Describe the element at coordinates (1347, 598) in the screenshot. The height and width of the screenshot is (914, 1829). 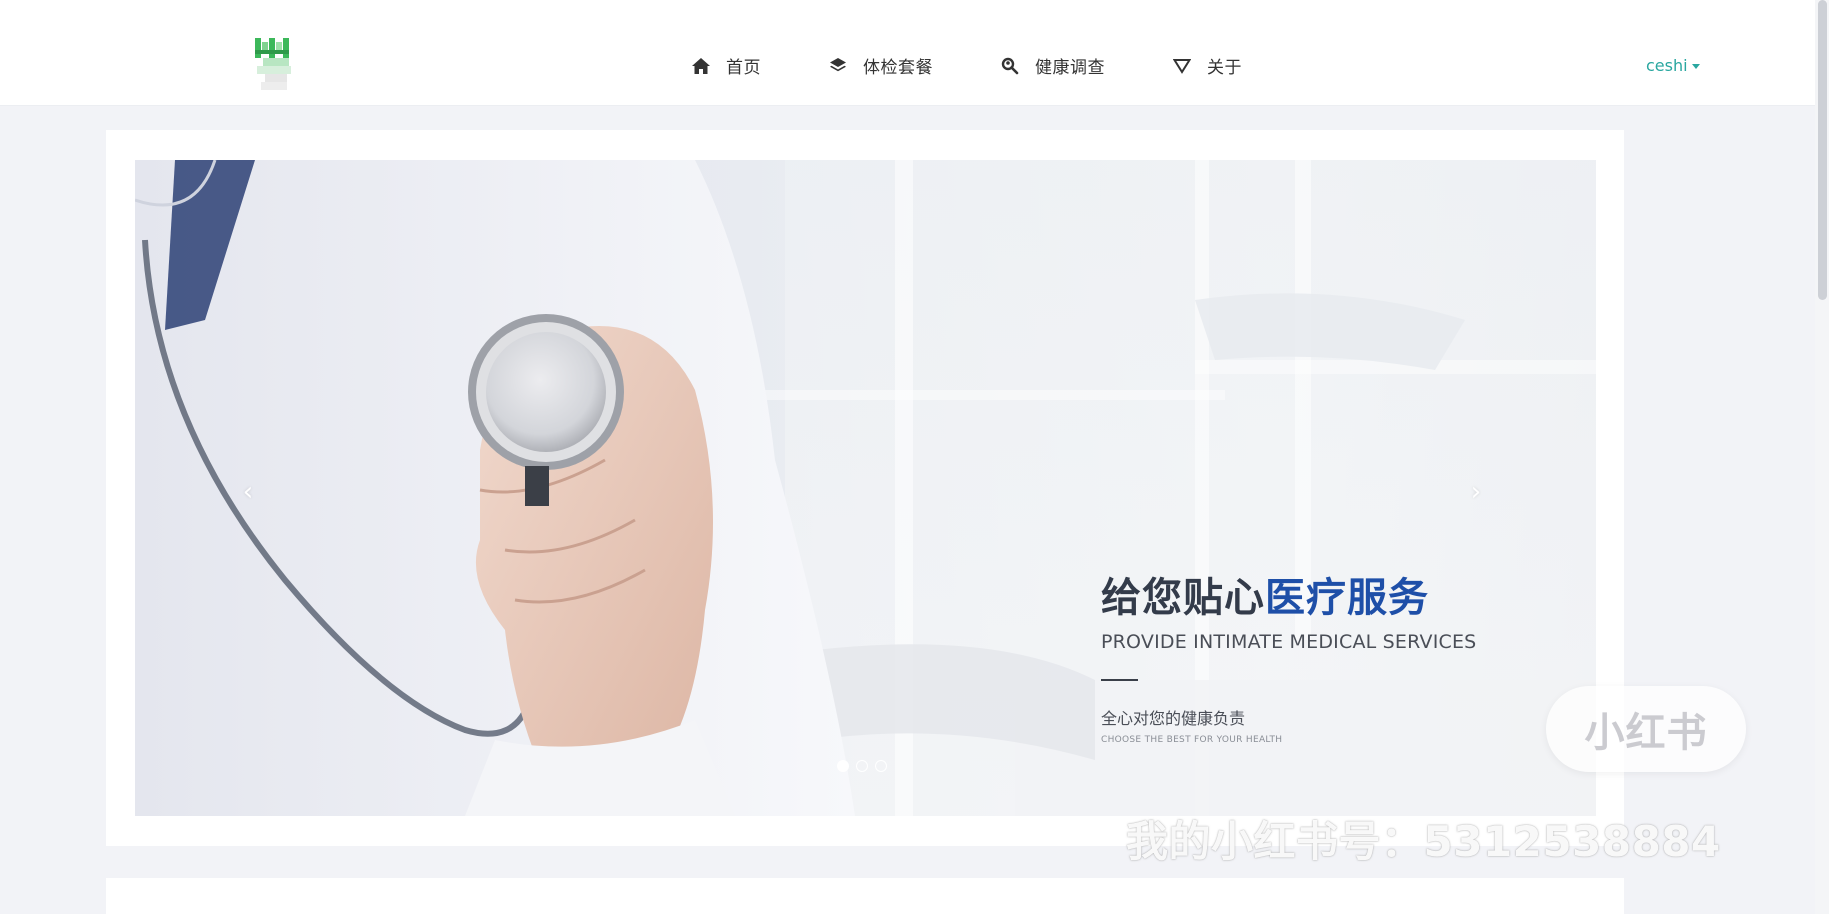
I see `headline-accent: 医疗服务` at that location.